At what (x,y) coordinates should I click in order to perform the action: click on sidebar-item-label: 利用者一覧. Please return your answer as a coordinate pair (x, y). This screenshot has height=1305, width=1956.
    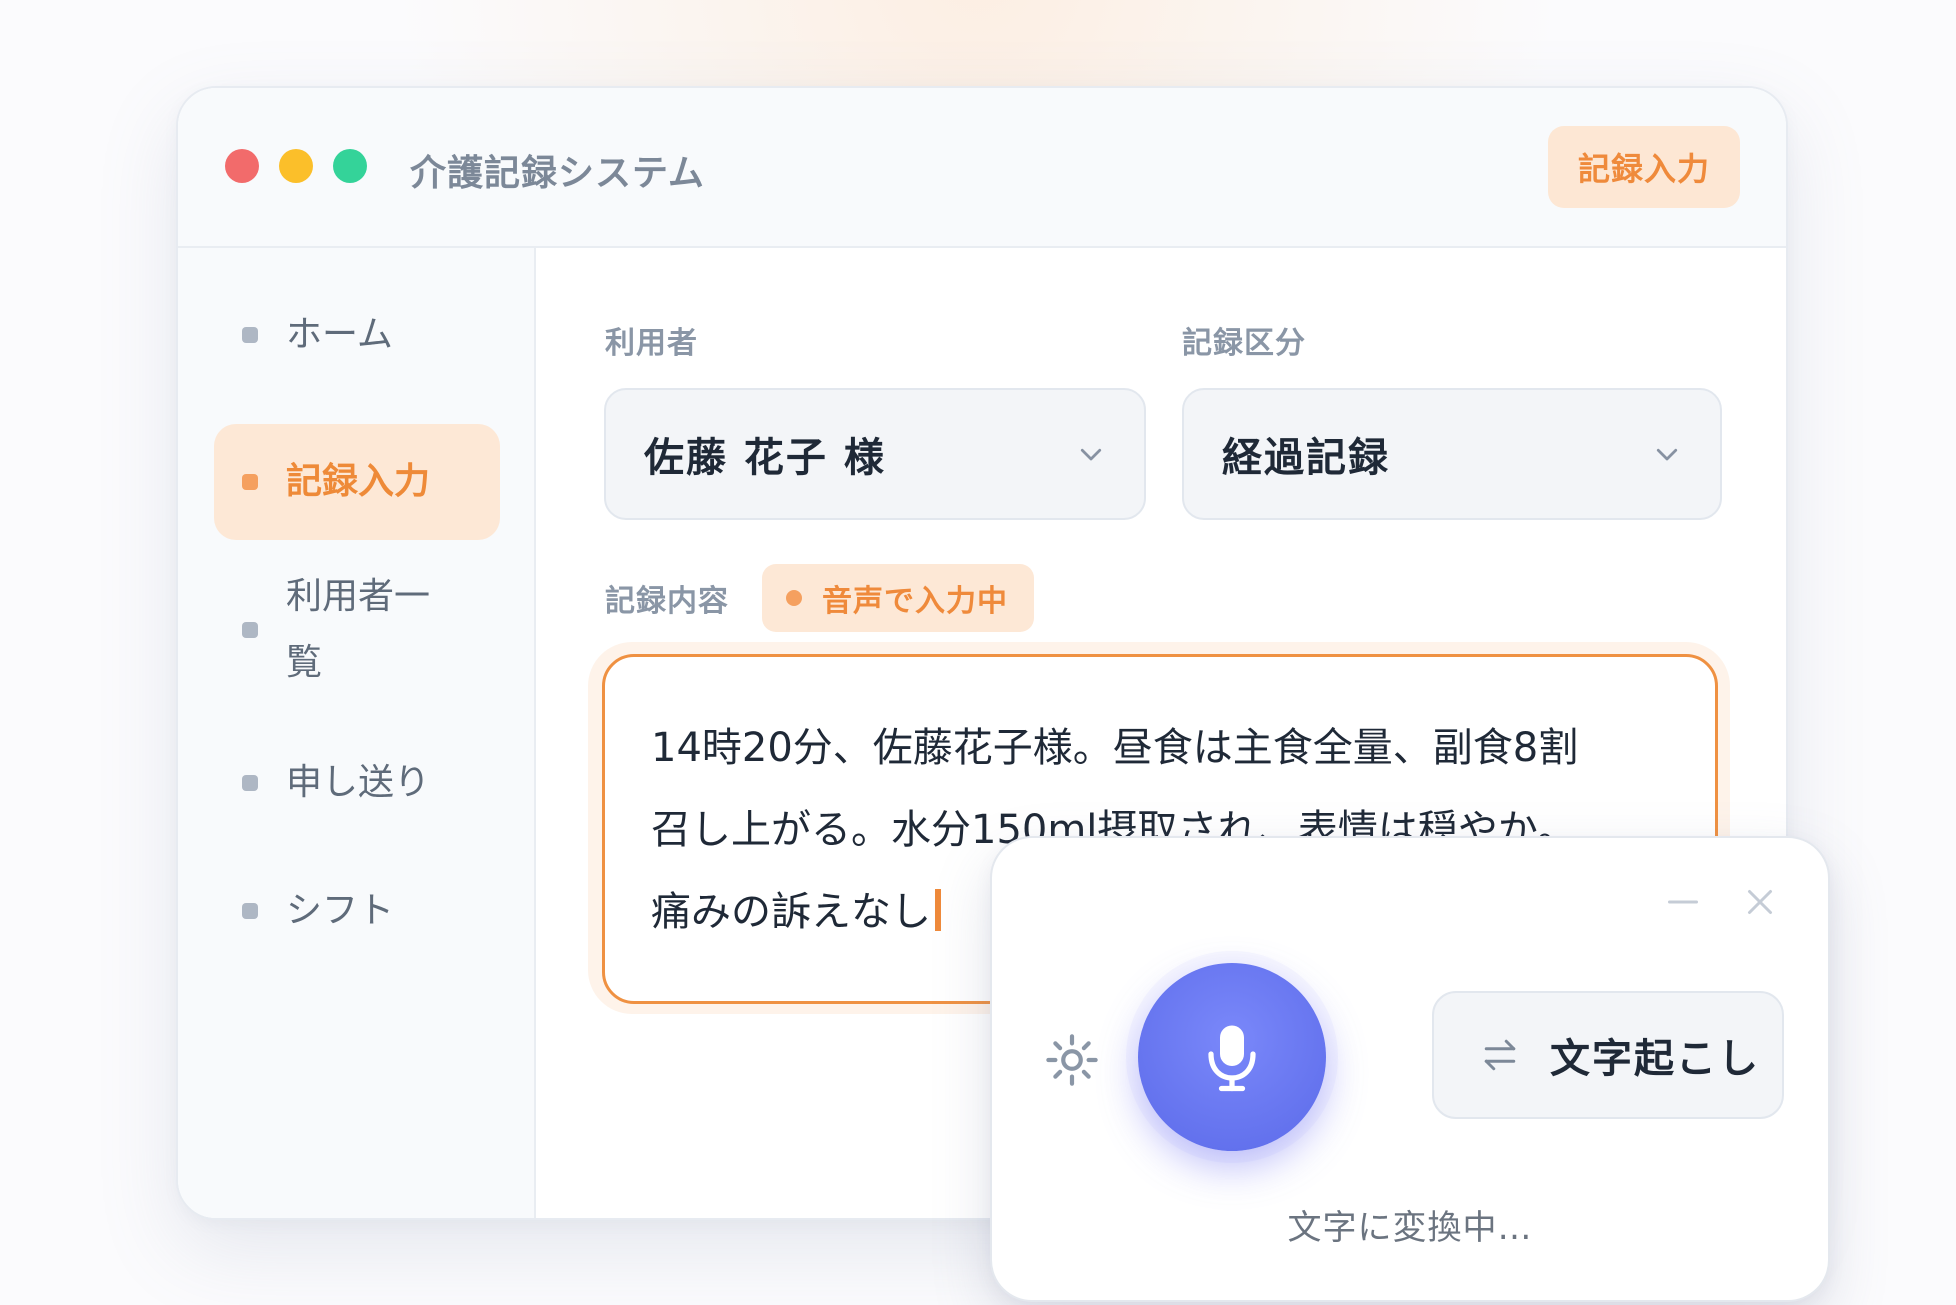
    Looking at the image, I should click on (358, 629).